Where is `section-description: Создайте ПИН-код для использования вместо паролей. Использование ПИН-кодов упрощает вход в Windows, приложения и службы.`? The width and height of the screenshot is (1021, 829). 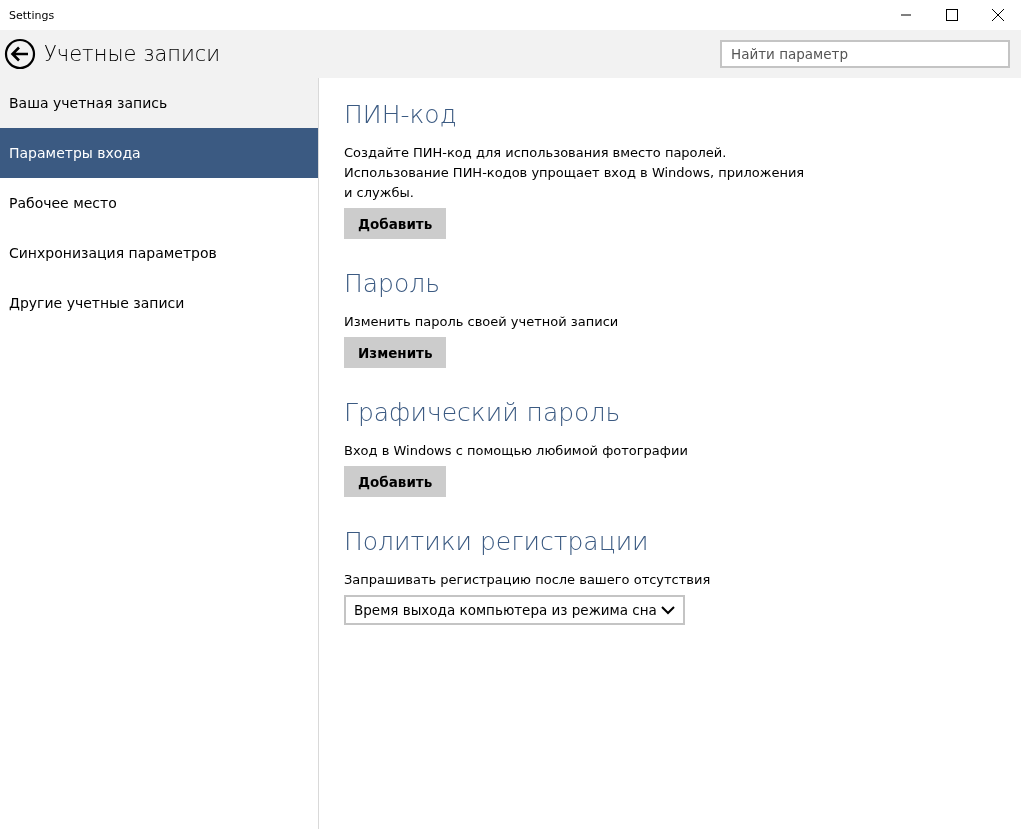
section-description: Создайте ПИН-код для использования вместо паролей. Использование ПИН-кодов упрощает вход в Windows, приложения и службы. is located at coordinates (575, 173).